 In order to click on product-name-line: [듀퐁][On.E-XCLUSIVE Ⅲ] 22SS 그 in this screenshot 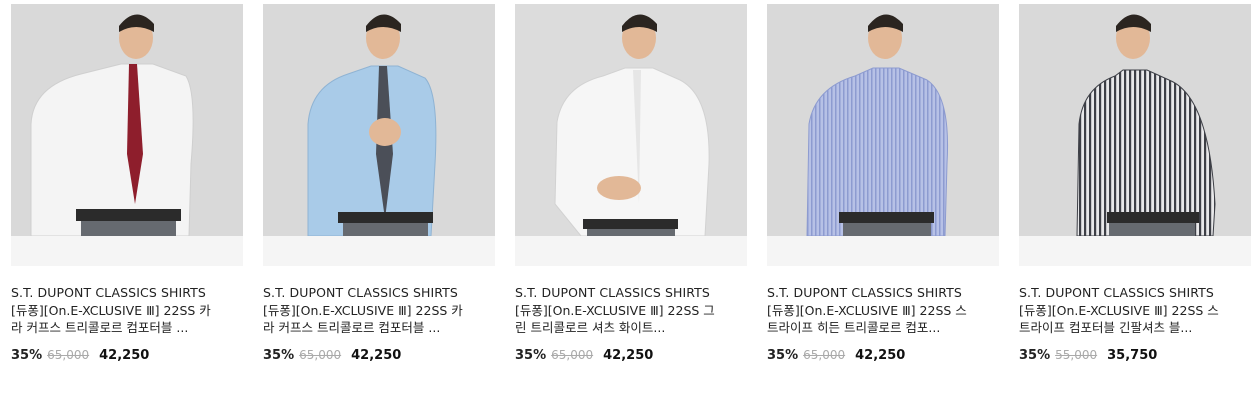, I will do `click(631, 310)`.